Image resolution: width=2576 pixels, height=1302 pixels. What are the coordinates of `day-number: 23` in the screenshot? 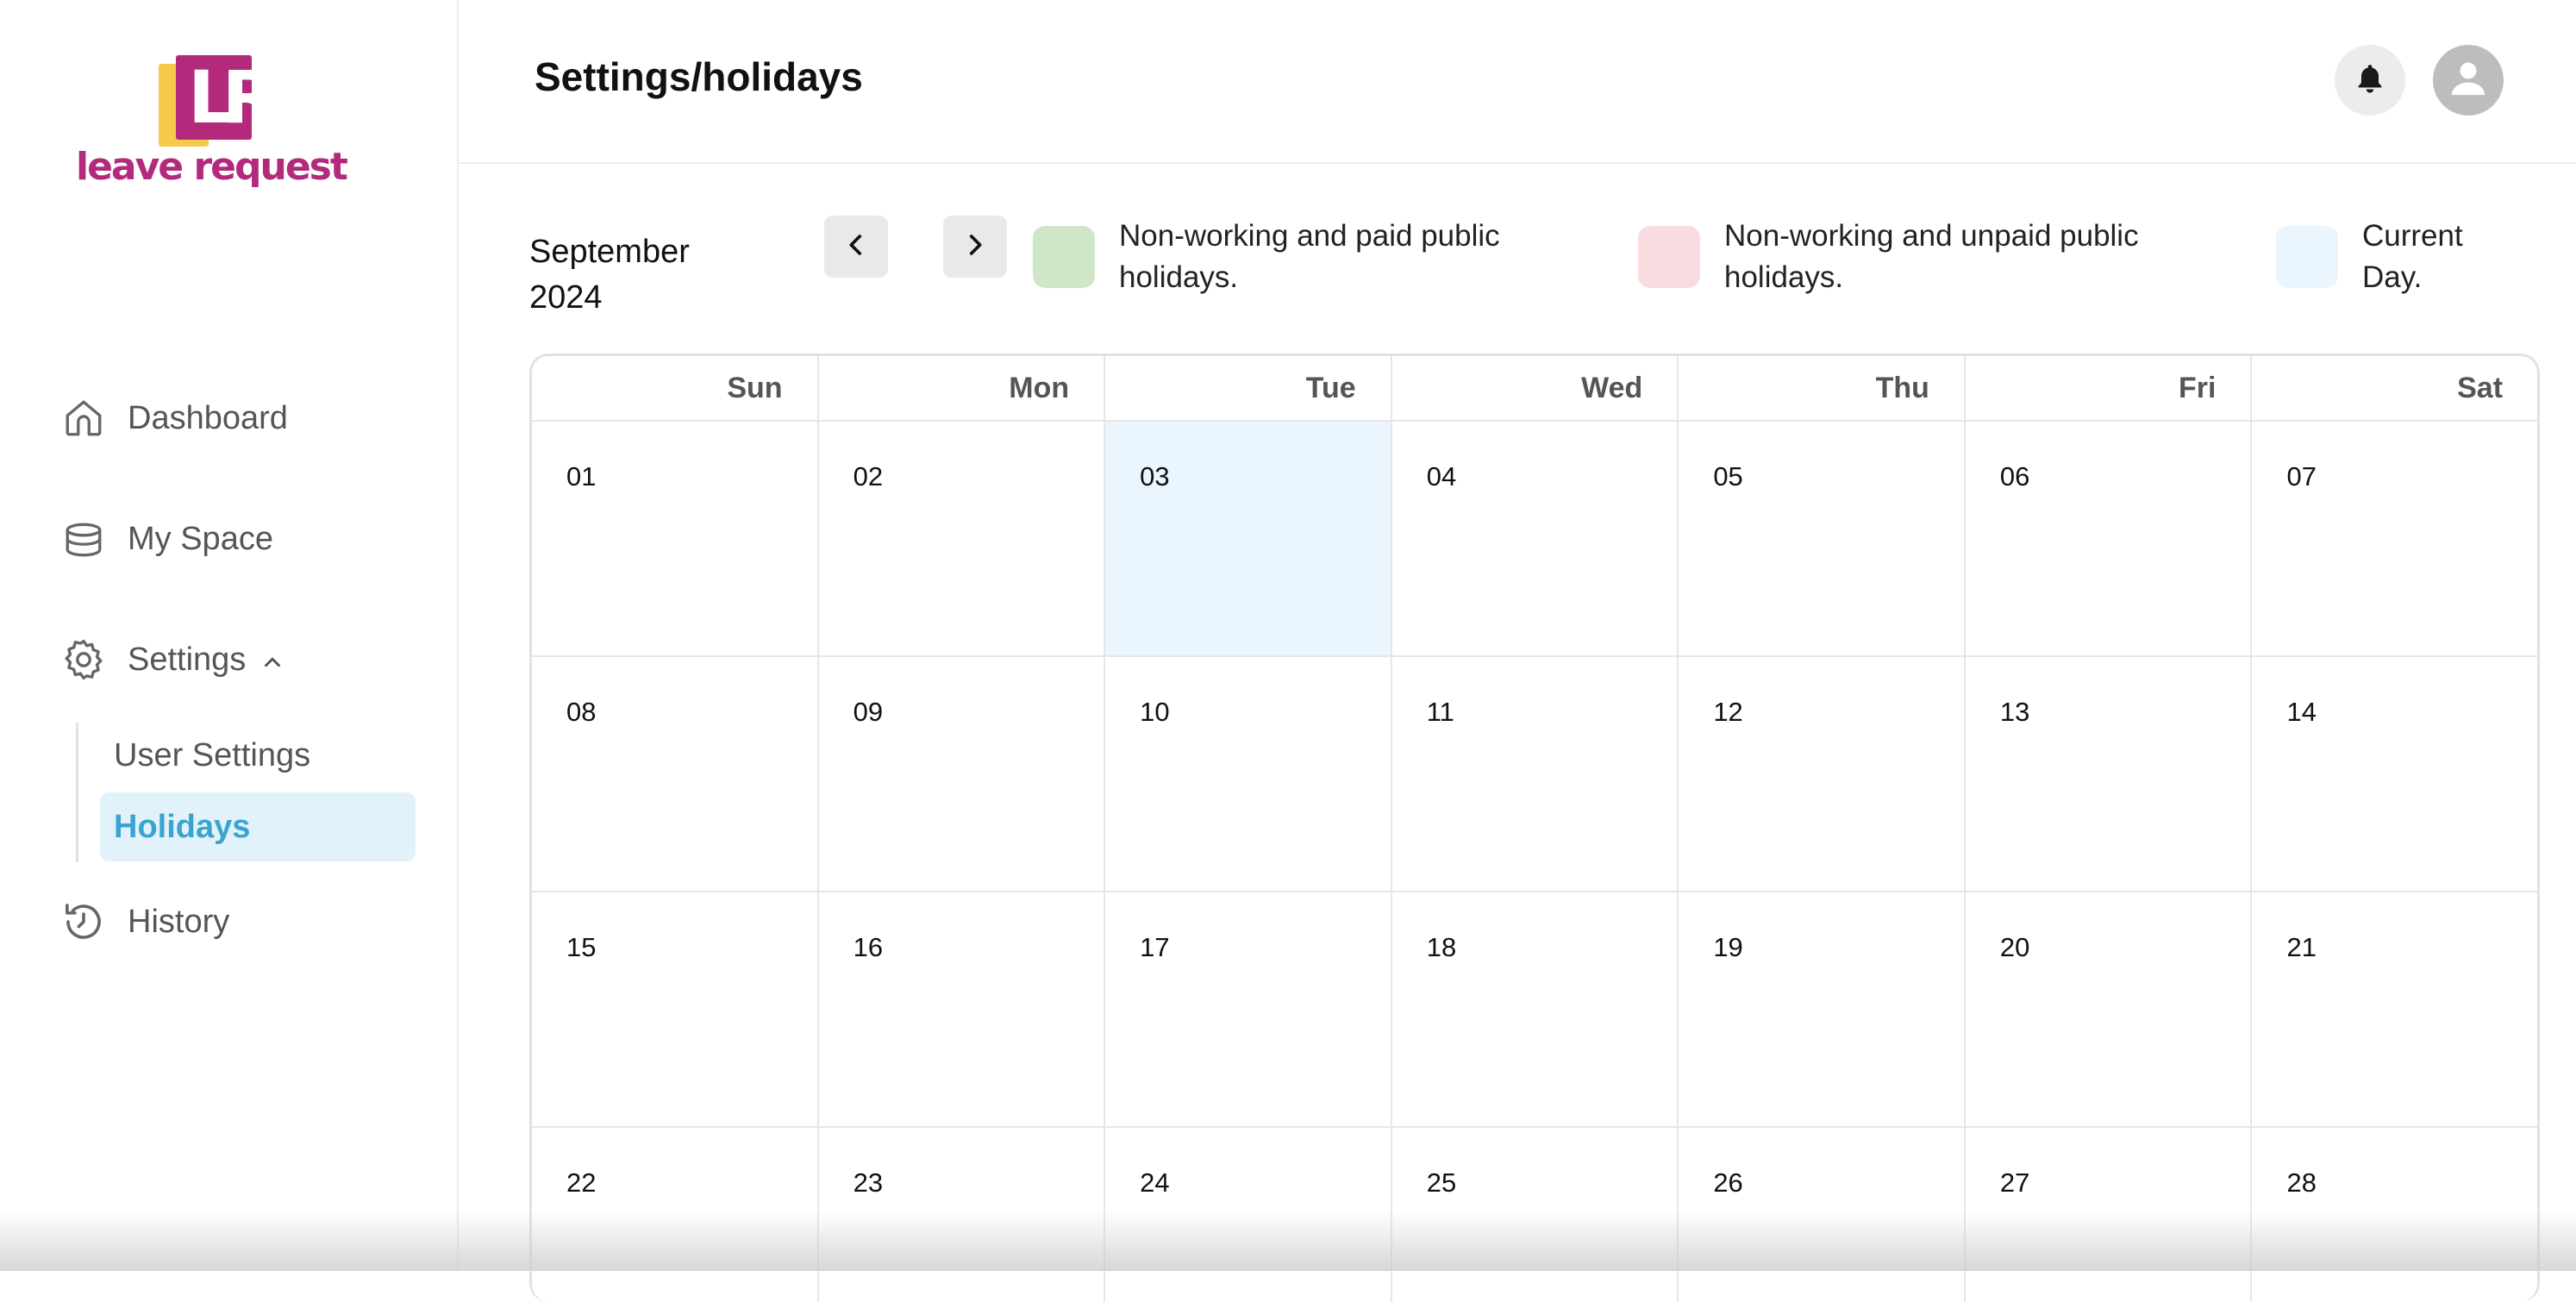 It's located at (869, 1182).